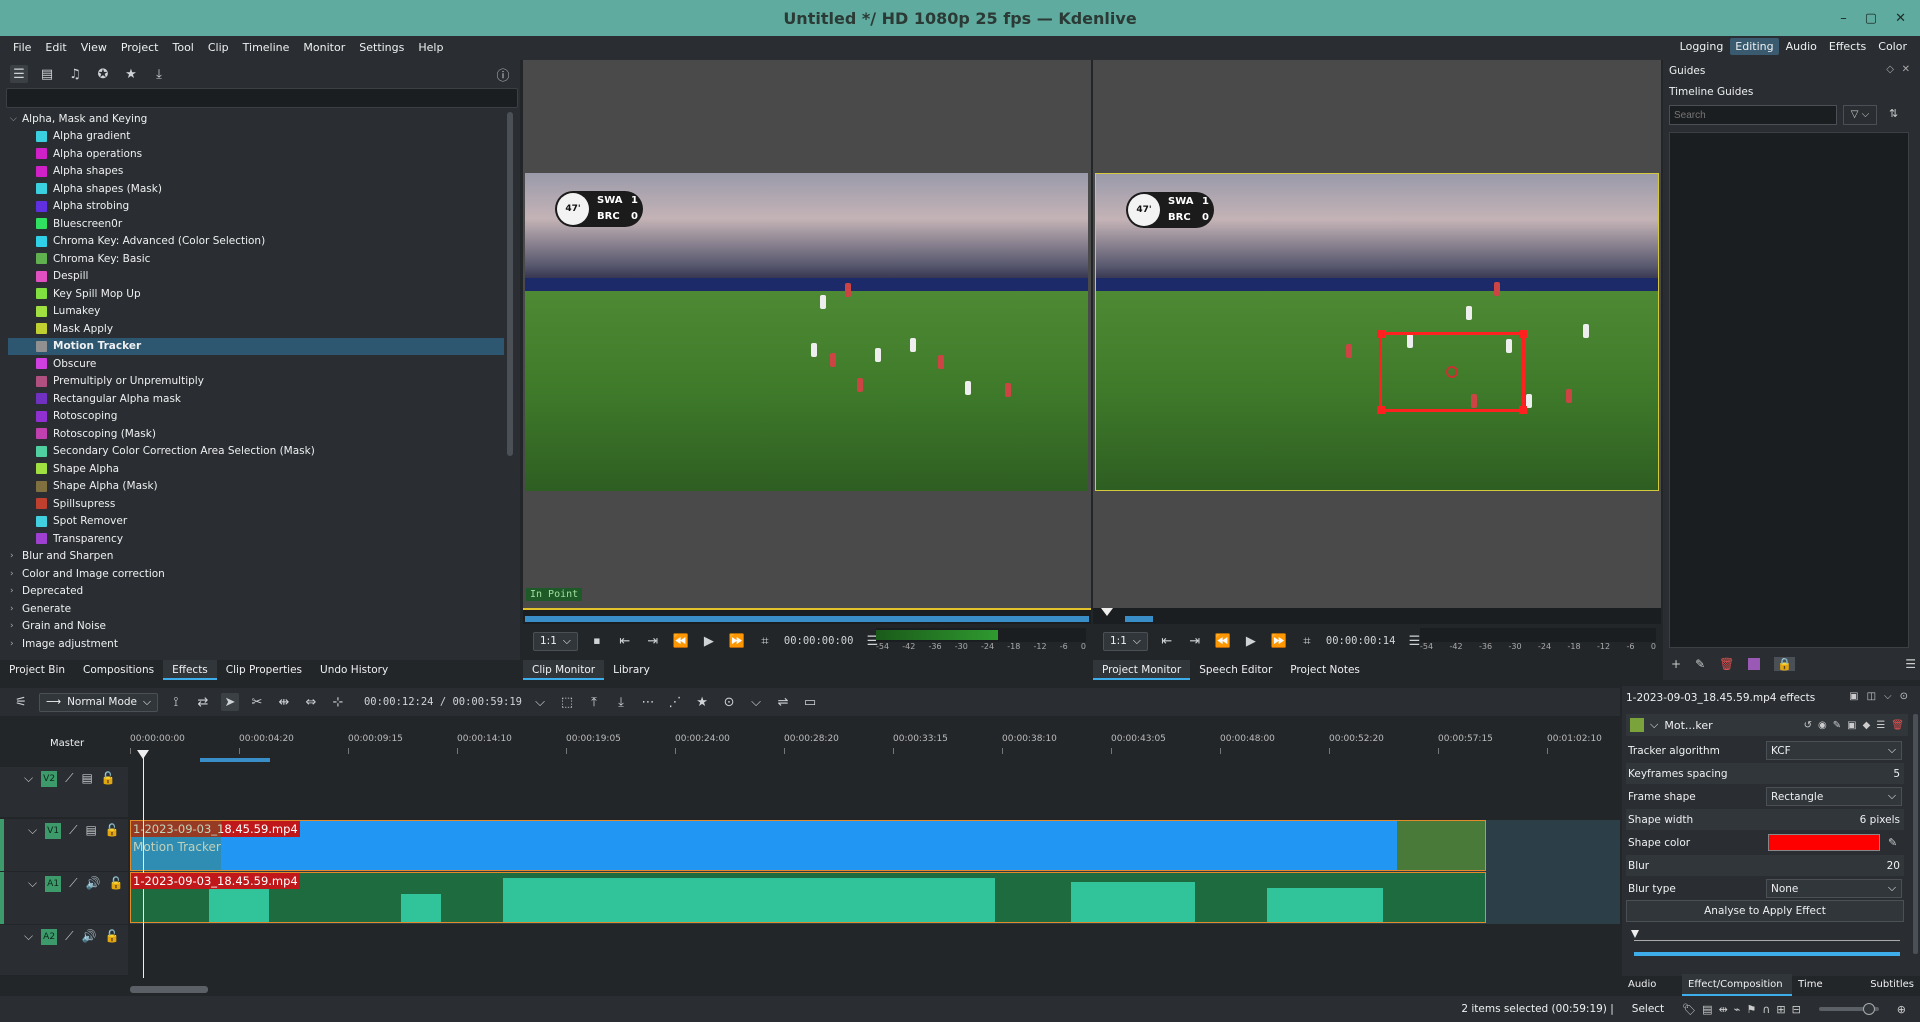 The height and width of the screenshot is (1022, 1920). I want to click on favorite-effects-icon: ★, so click(702, 702).